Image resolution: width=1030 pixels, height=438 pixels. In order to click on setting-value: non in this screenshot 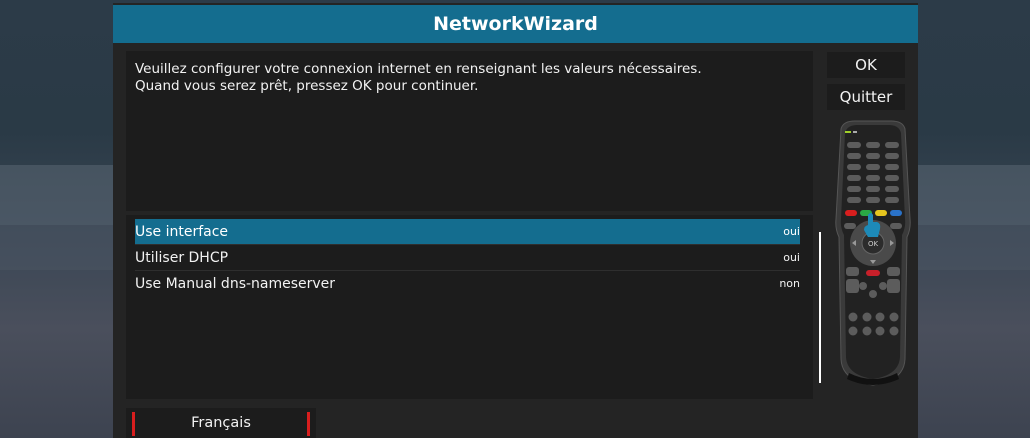, I will do `click(789, 283)`.